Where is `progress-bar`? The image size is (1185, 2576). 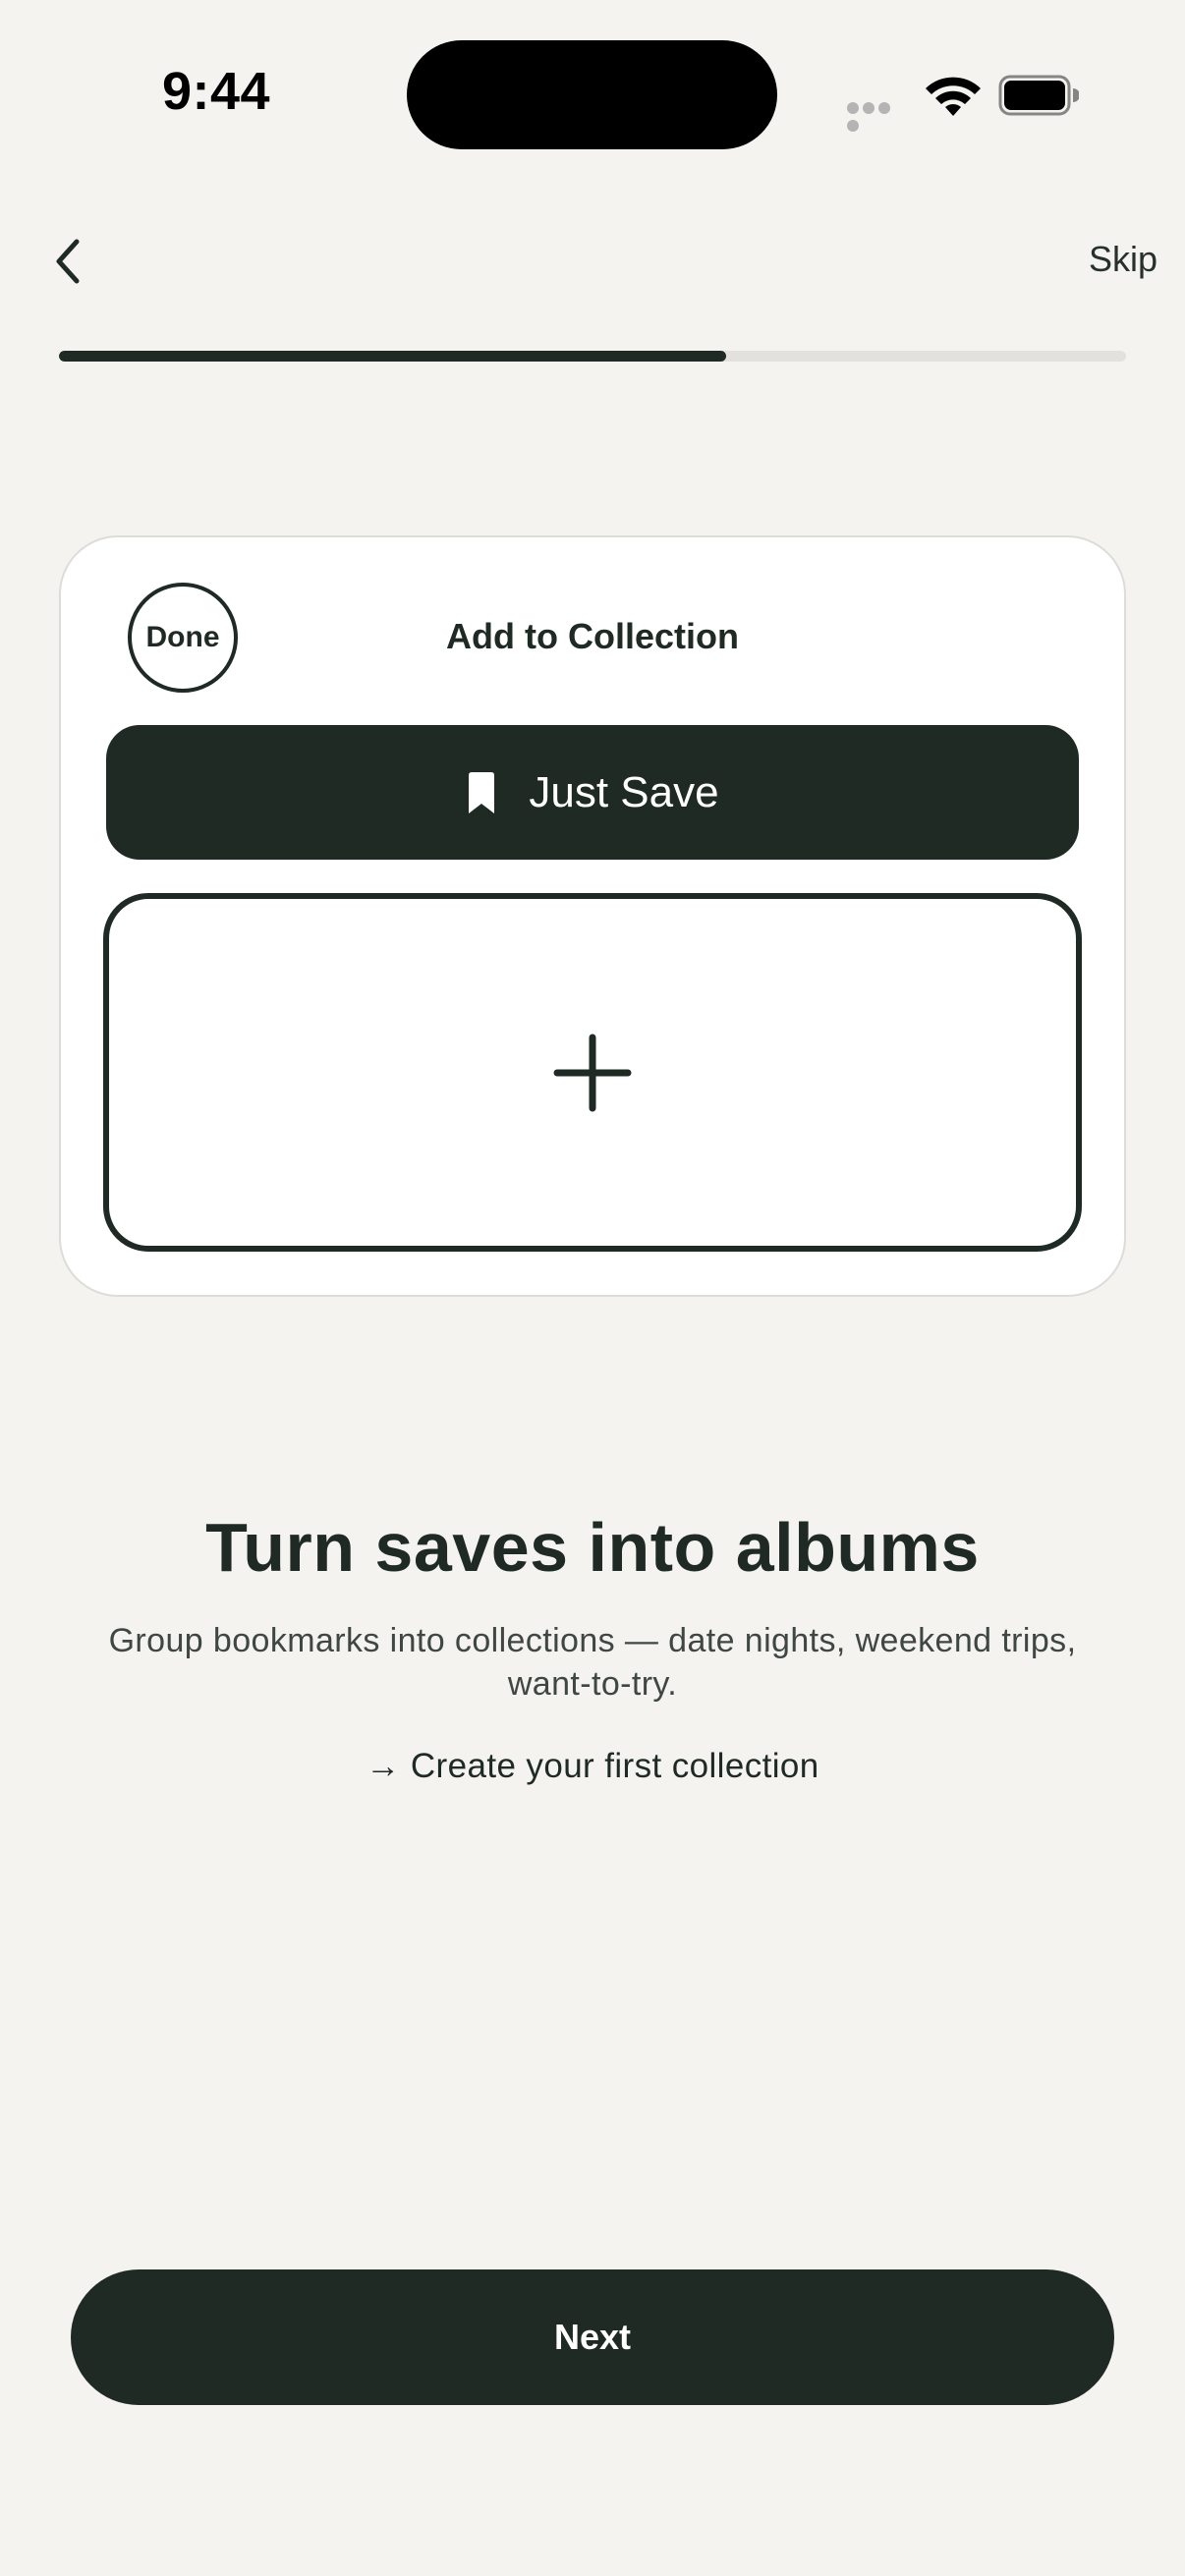 progress-bar is located at coordinates (592, 356).